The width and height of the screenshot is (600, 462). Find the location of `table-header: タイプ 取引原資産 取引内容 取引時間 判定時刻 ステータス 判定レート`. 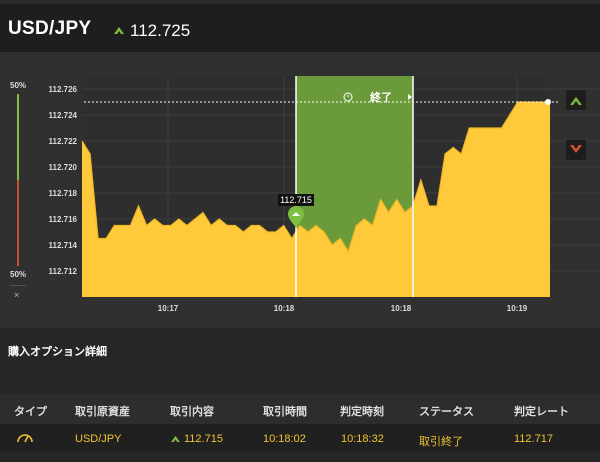

table-header: タイプ 取引原資産 取引内容 取引時間 判定時刻 ステータス 判定レート is located at coordinates (300, 409).